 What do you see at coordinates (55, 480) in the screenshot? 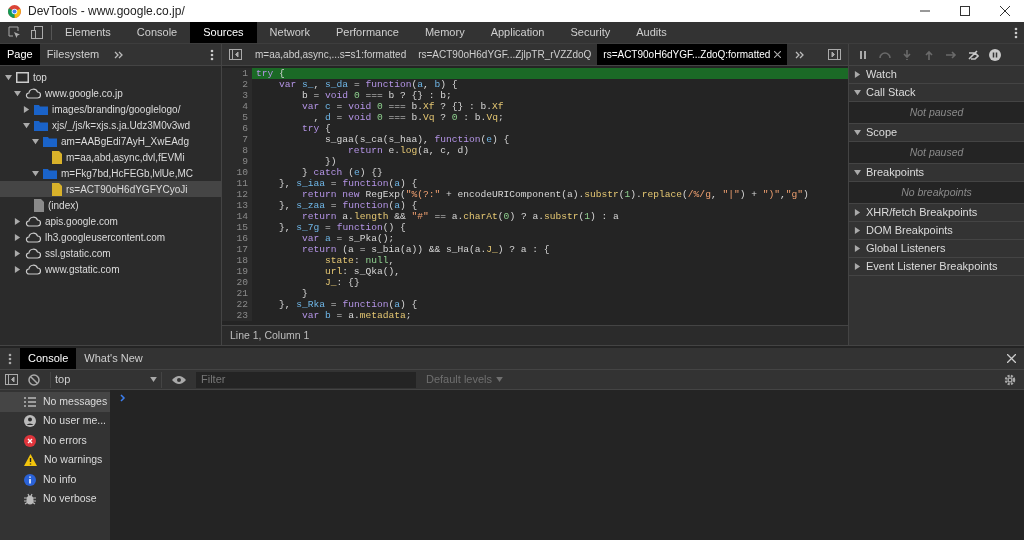
I see `message-filter-item: No info` at bounding box center [55, 480].